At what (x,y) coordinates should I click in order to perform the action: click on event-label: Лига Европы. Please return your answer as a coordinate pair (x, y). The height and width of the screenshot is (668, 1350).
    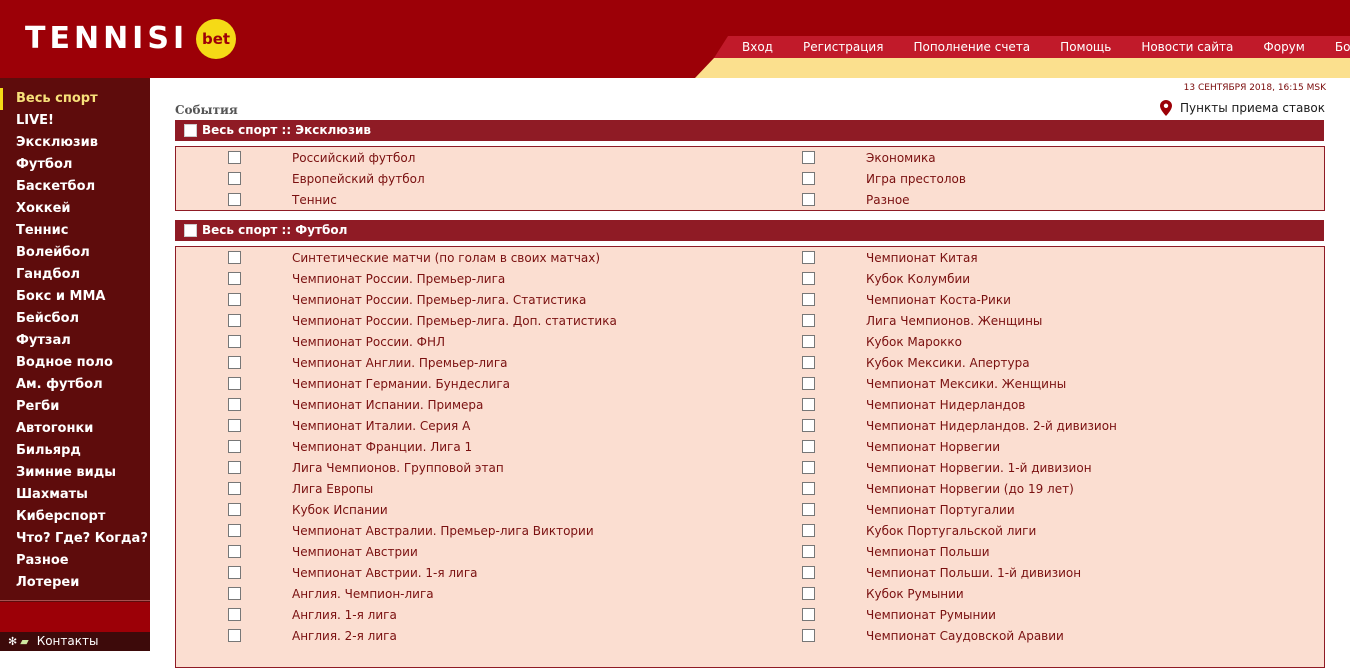
    Looking at the image, I should click on (332, 489).